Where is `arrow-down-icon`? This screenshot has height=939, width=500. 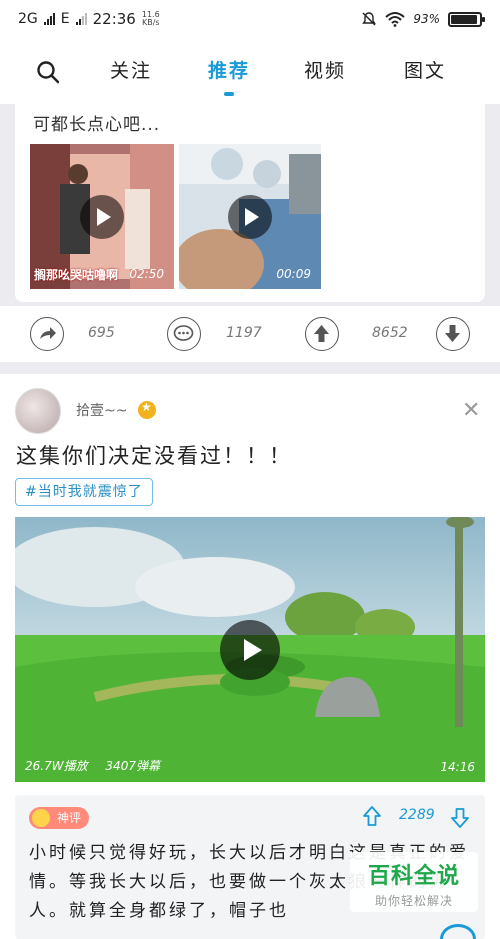 arrow-down-icon is located at coordinates (460, 818).